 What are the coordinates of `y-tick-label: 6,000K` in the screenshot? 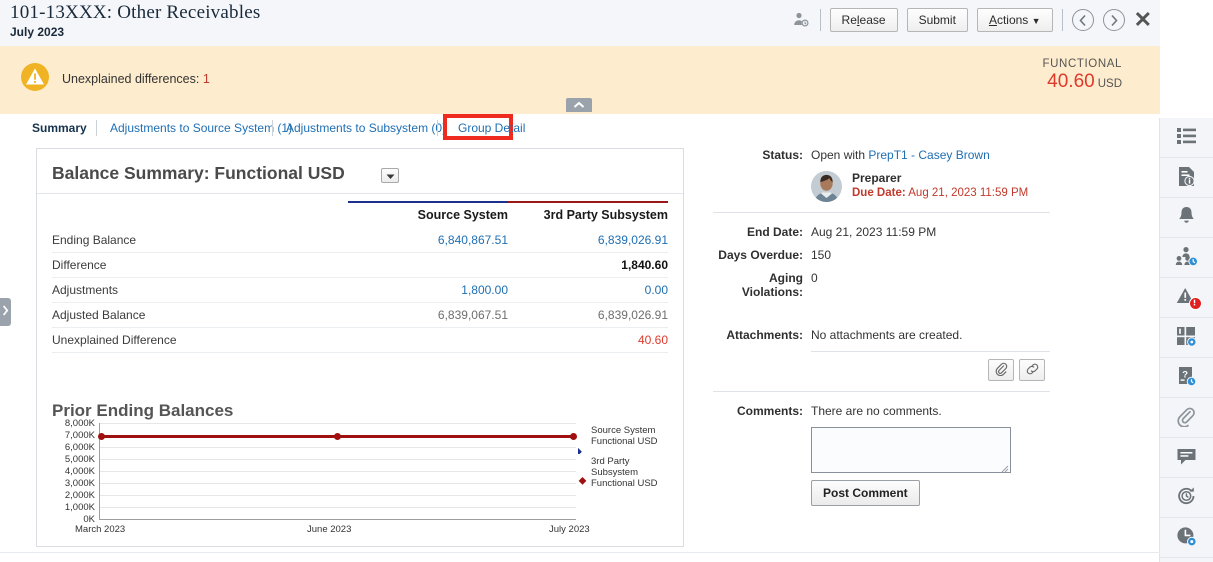 It's located at (79, 447).